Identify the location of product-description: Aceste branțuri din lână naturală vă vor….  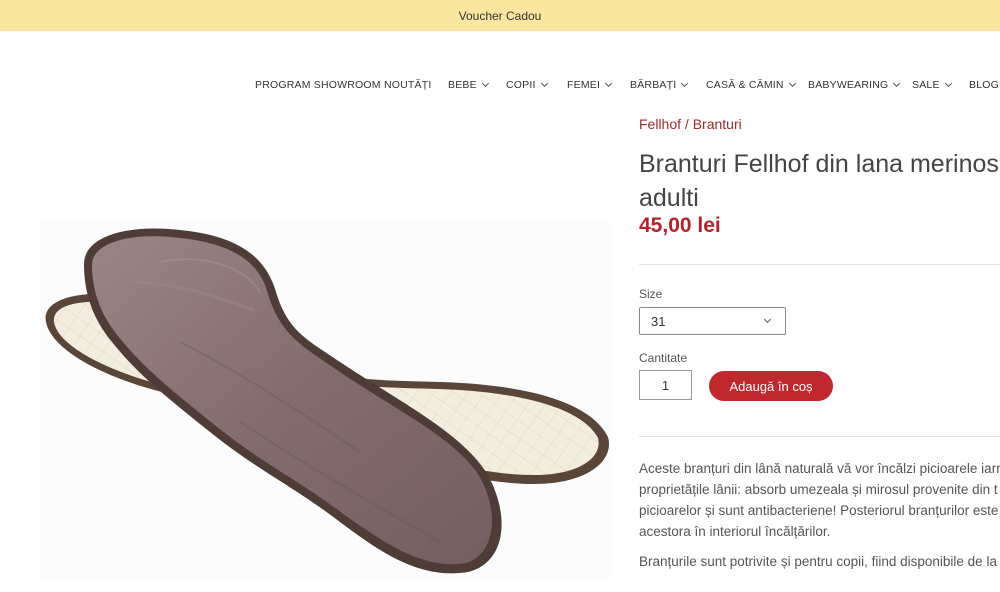
(819, 519).